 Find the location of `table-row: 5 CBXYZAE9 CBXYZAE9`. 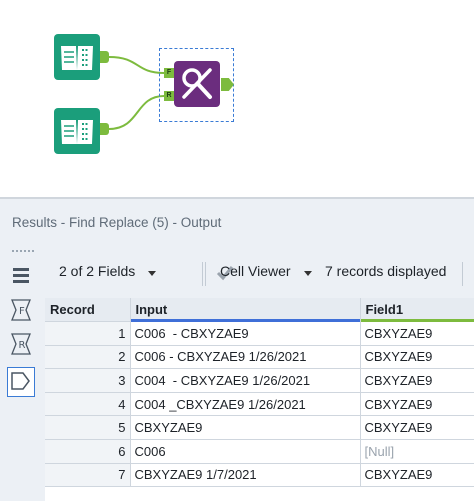

table-row: 5 CBXYZAE9 CBXYZAE9 is located at coordinates (259, 427).